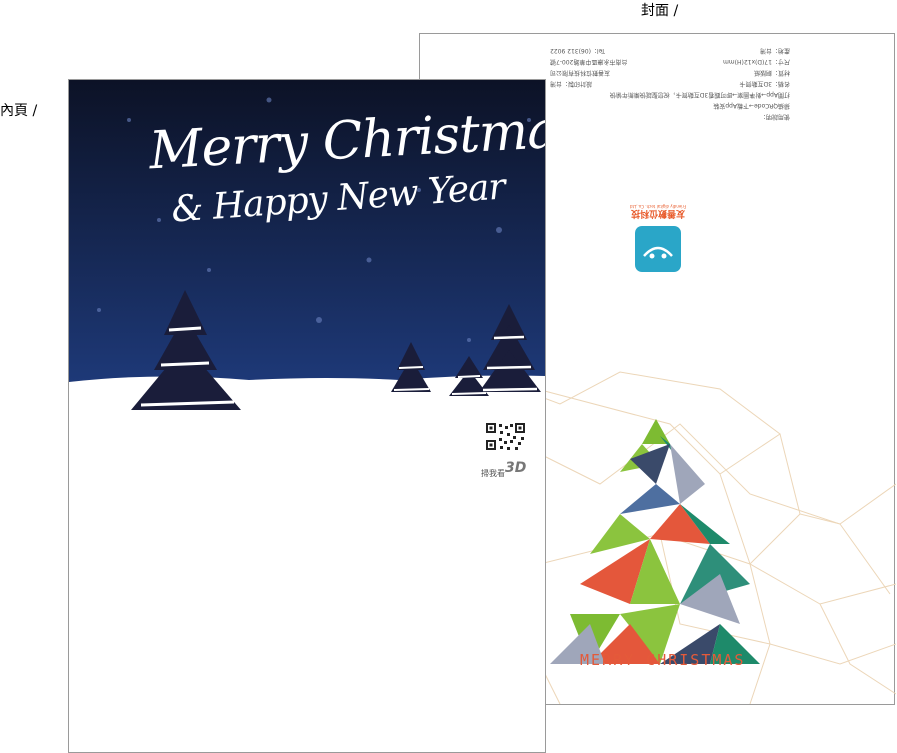 Image resolution: width=897 pixels, height=753 pixels. Describe the element at coordinates (19, 111) in the screenshot. I see `inner-label: 內頁 /` at that location.